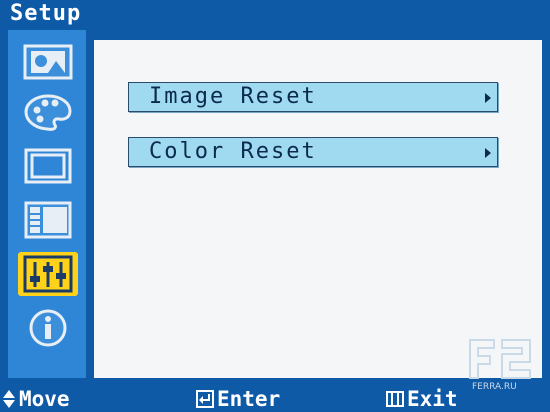 The image size is (550, 412). I want to click on menu-item-color-reset: Color Reset, so click(313, 152).